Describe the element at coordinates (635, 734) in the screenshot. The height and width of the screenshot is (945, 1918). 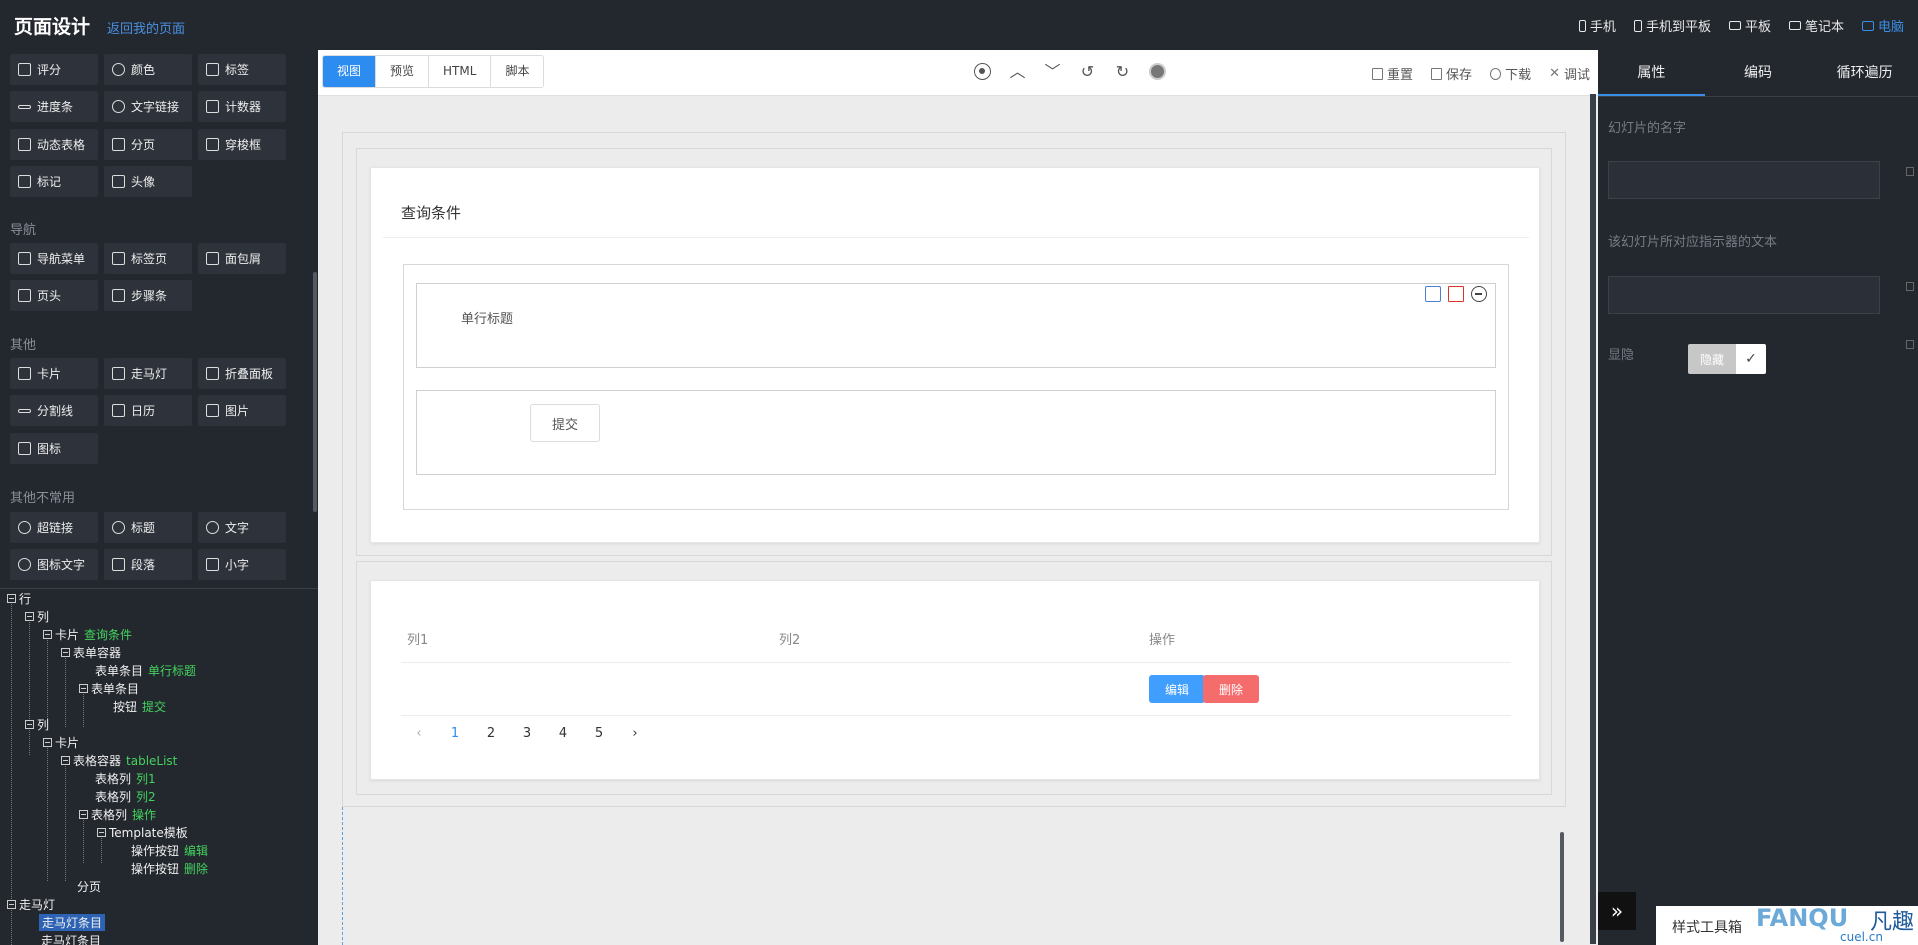
I see `next-page-icon: ›` at that location.